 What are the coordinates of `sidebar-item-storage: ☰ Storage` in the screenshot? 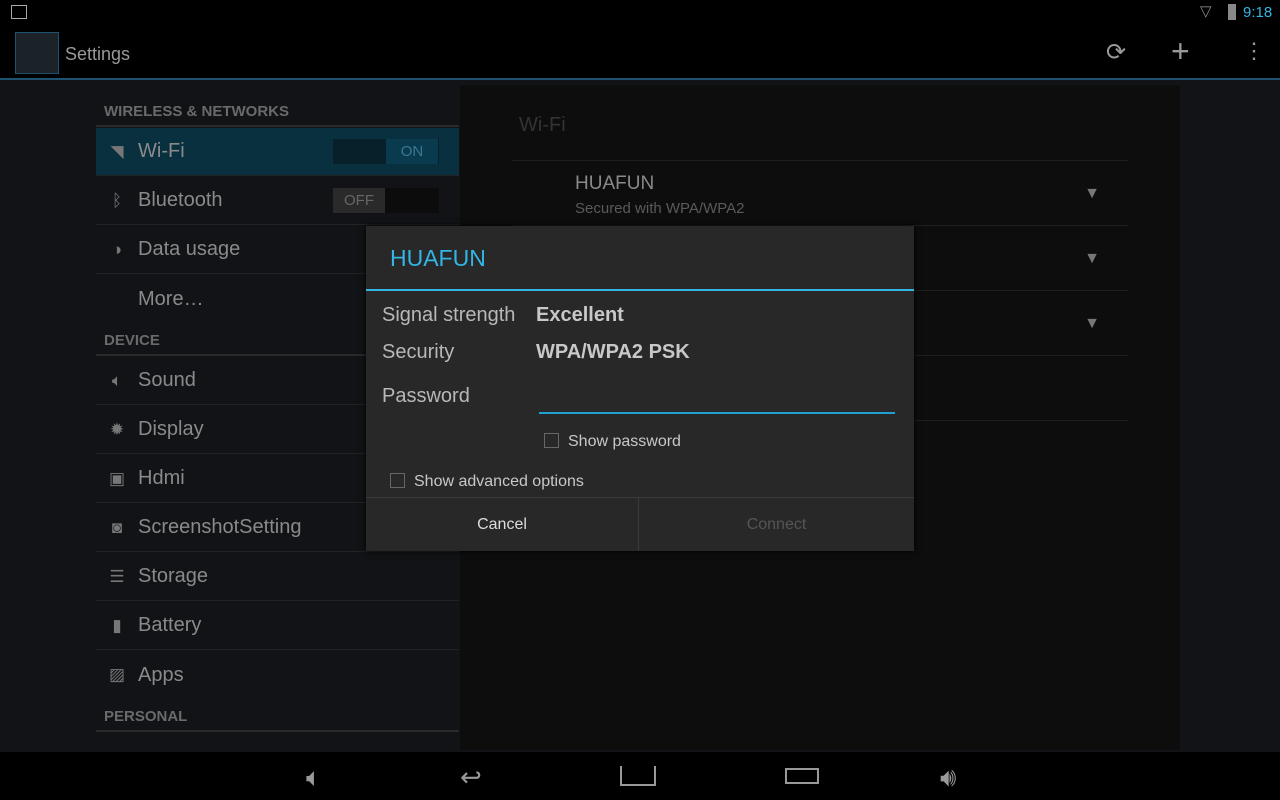 It's located at (277, 577).